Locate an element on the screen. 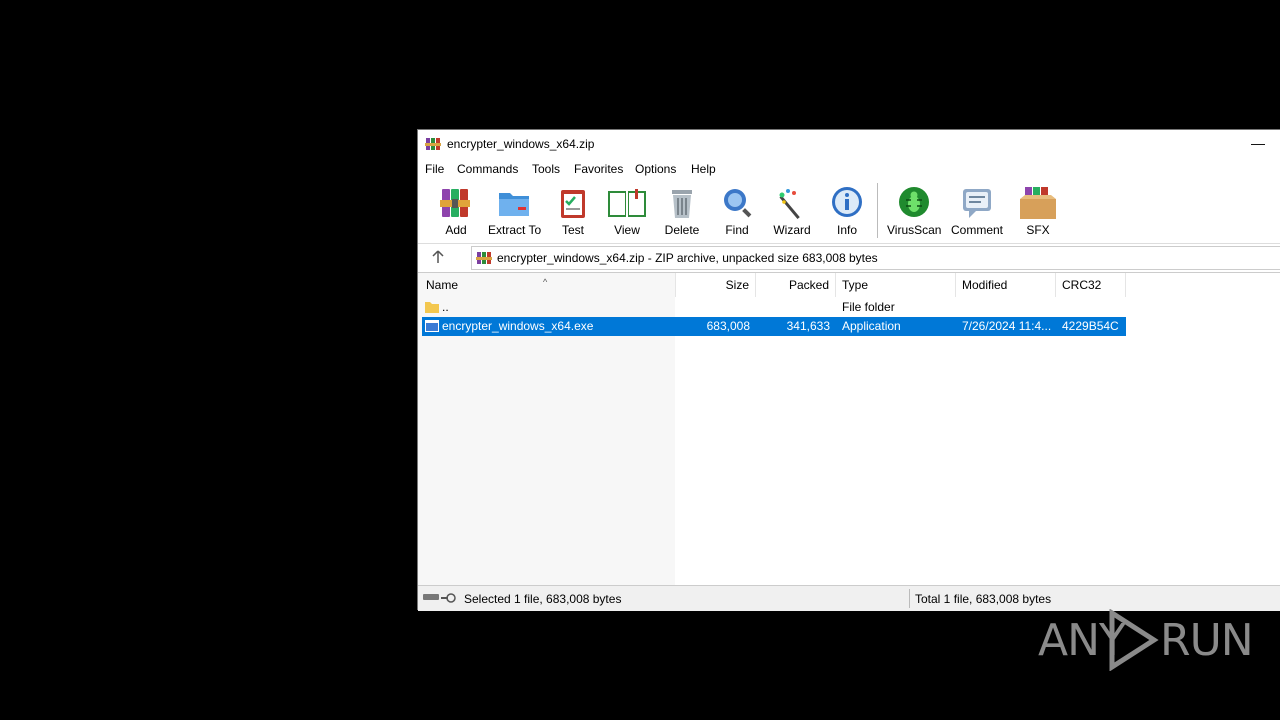  delete-label: Delete is located at coordinates (682, 230).